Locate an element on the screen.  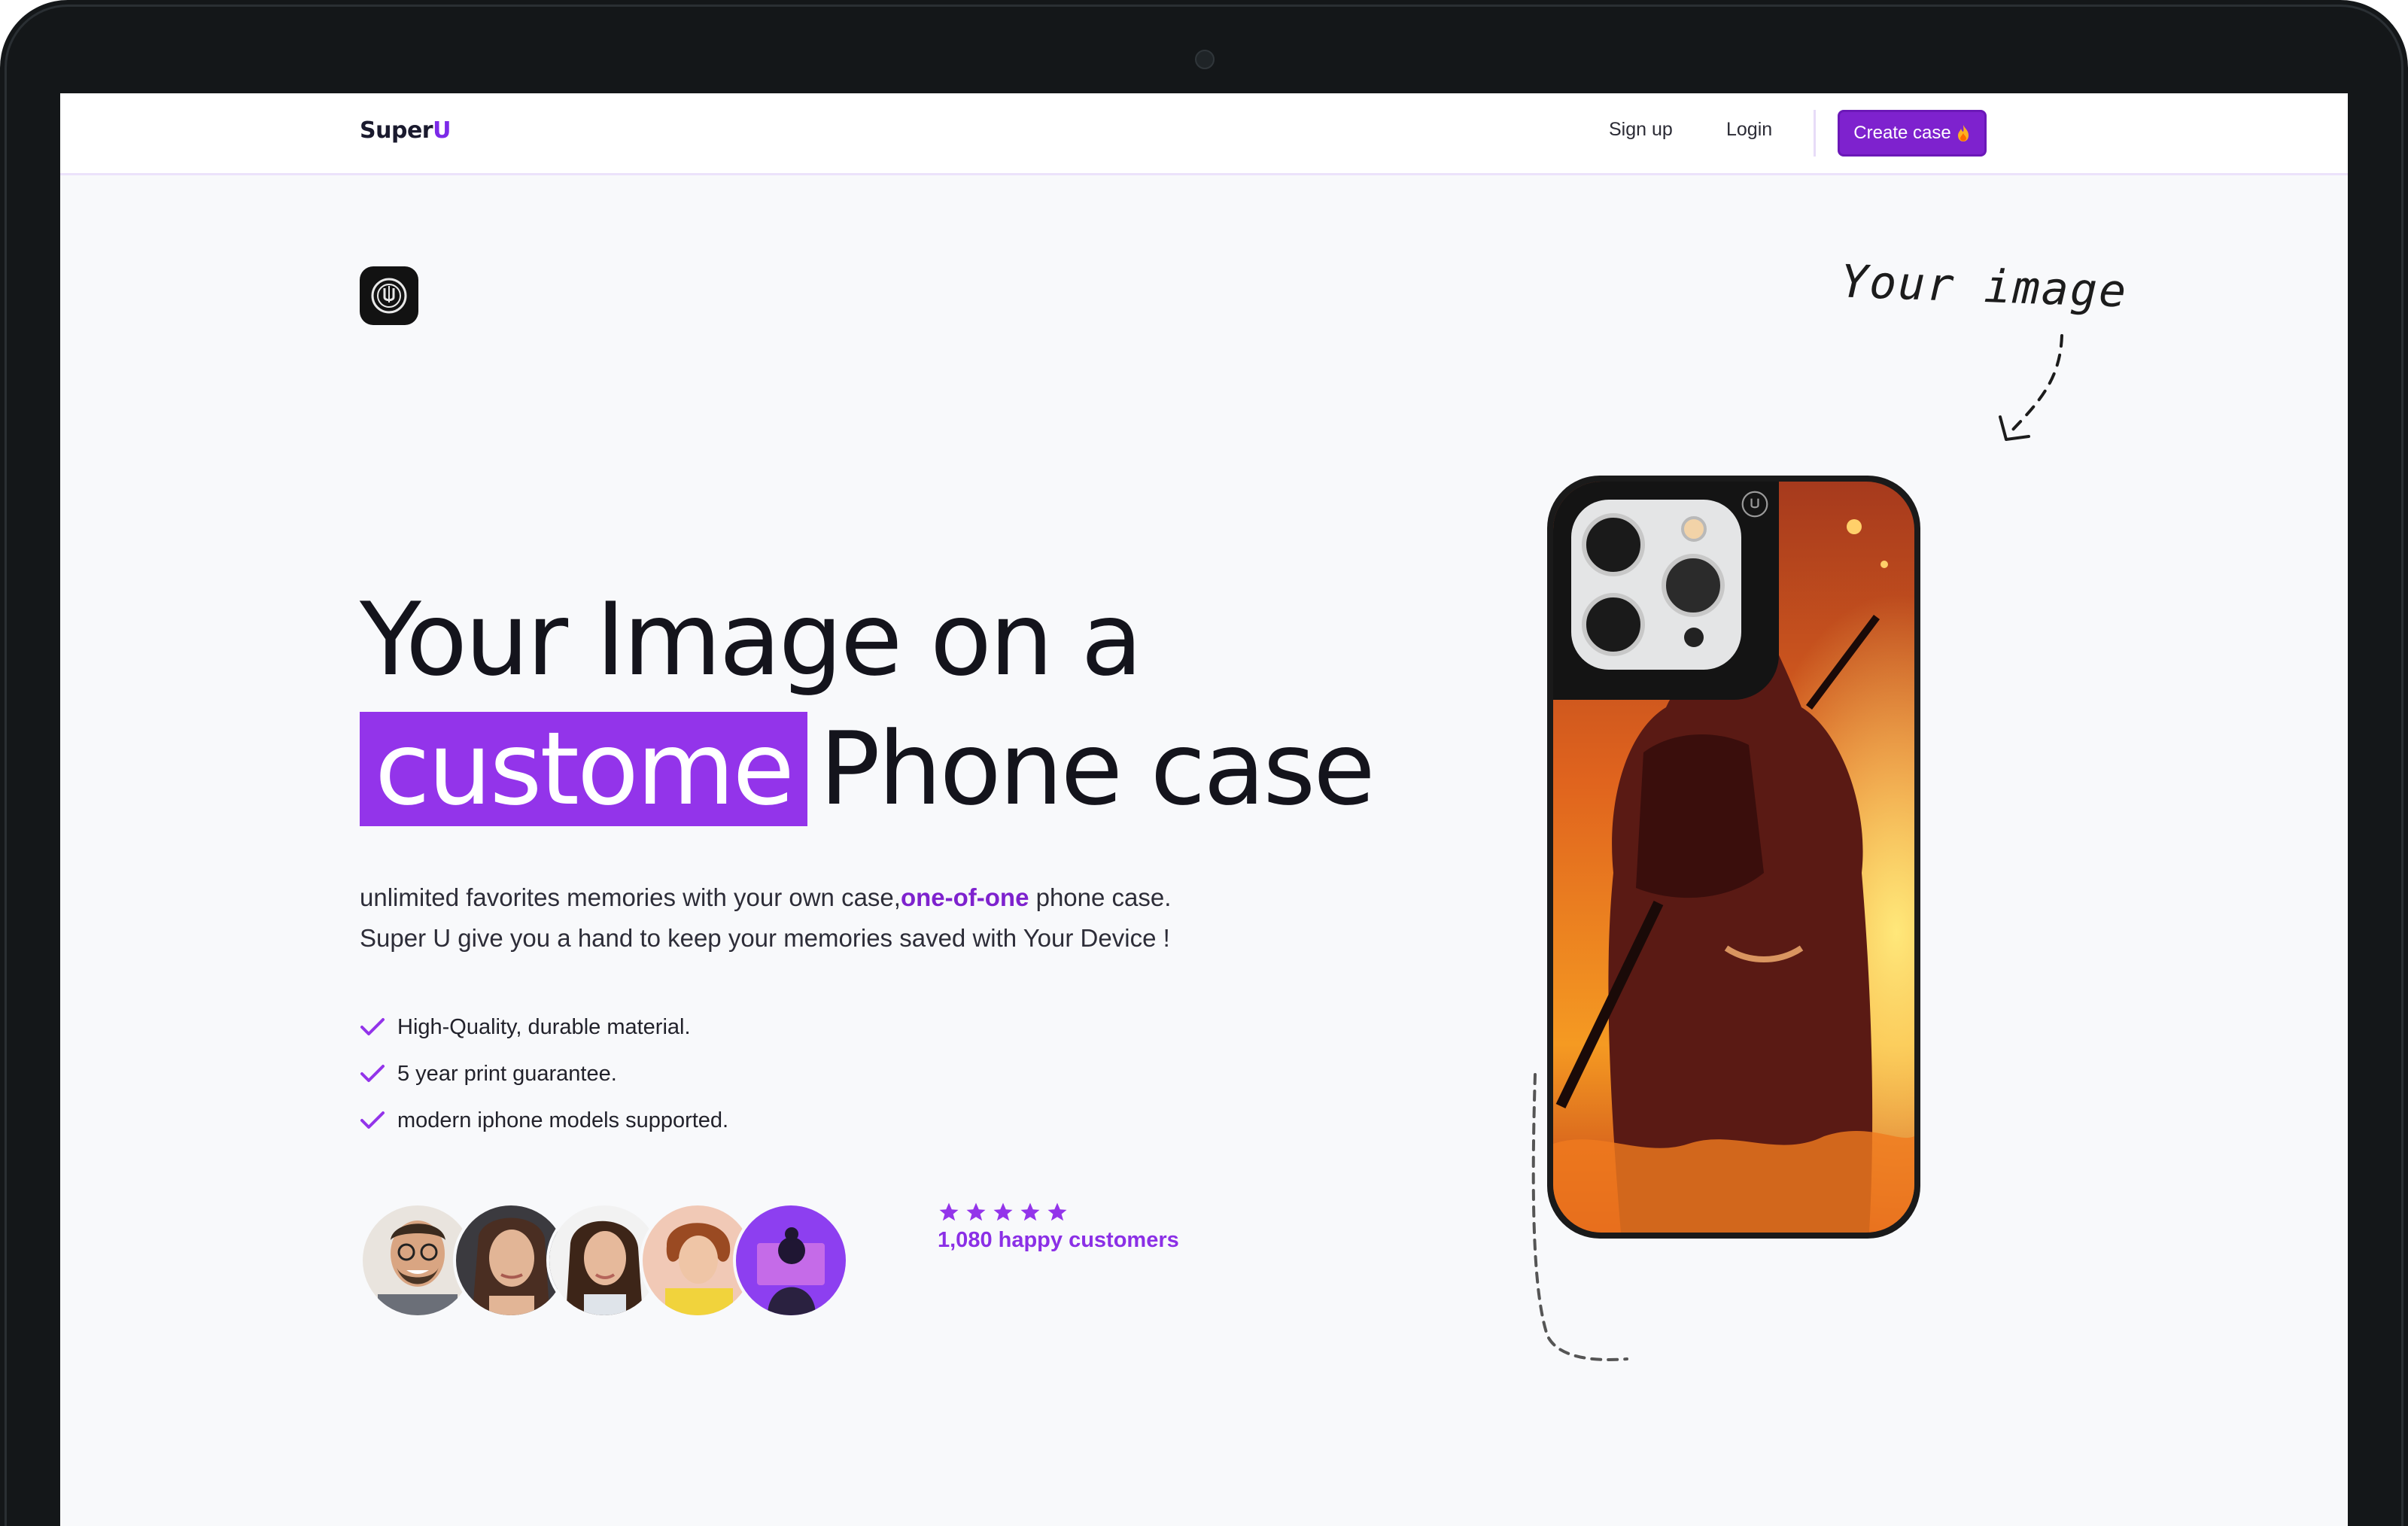
dashed-arrow-icon is located at coordinates (2031, 387).